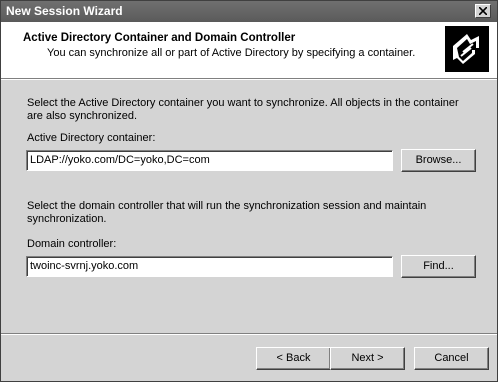 The width and height of the screenshot is (500, 384). I want to click on back-button: < Back, so click(293, 358).